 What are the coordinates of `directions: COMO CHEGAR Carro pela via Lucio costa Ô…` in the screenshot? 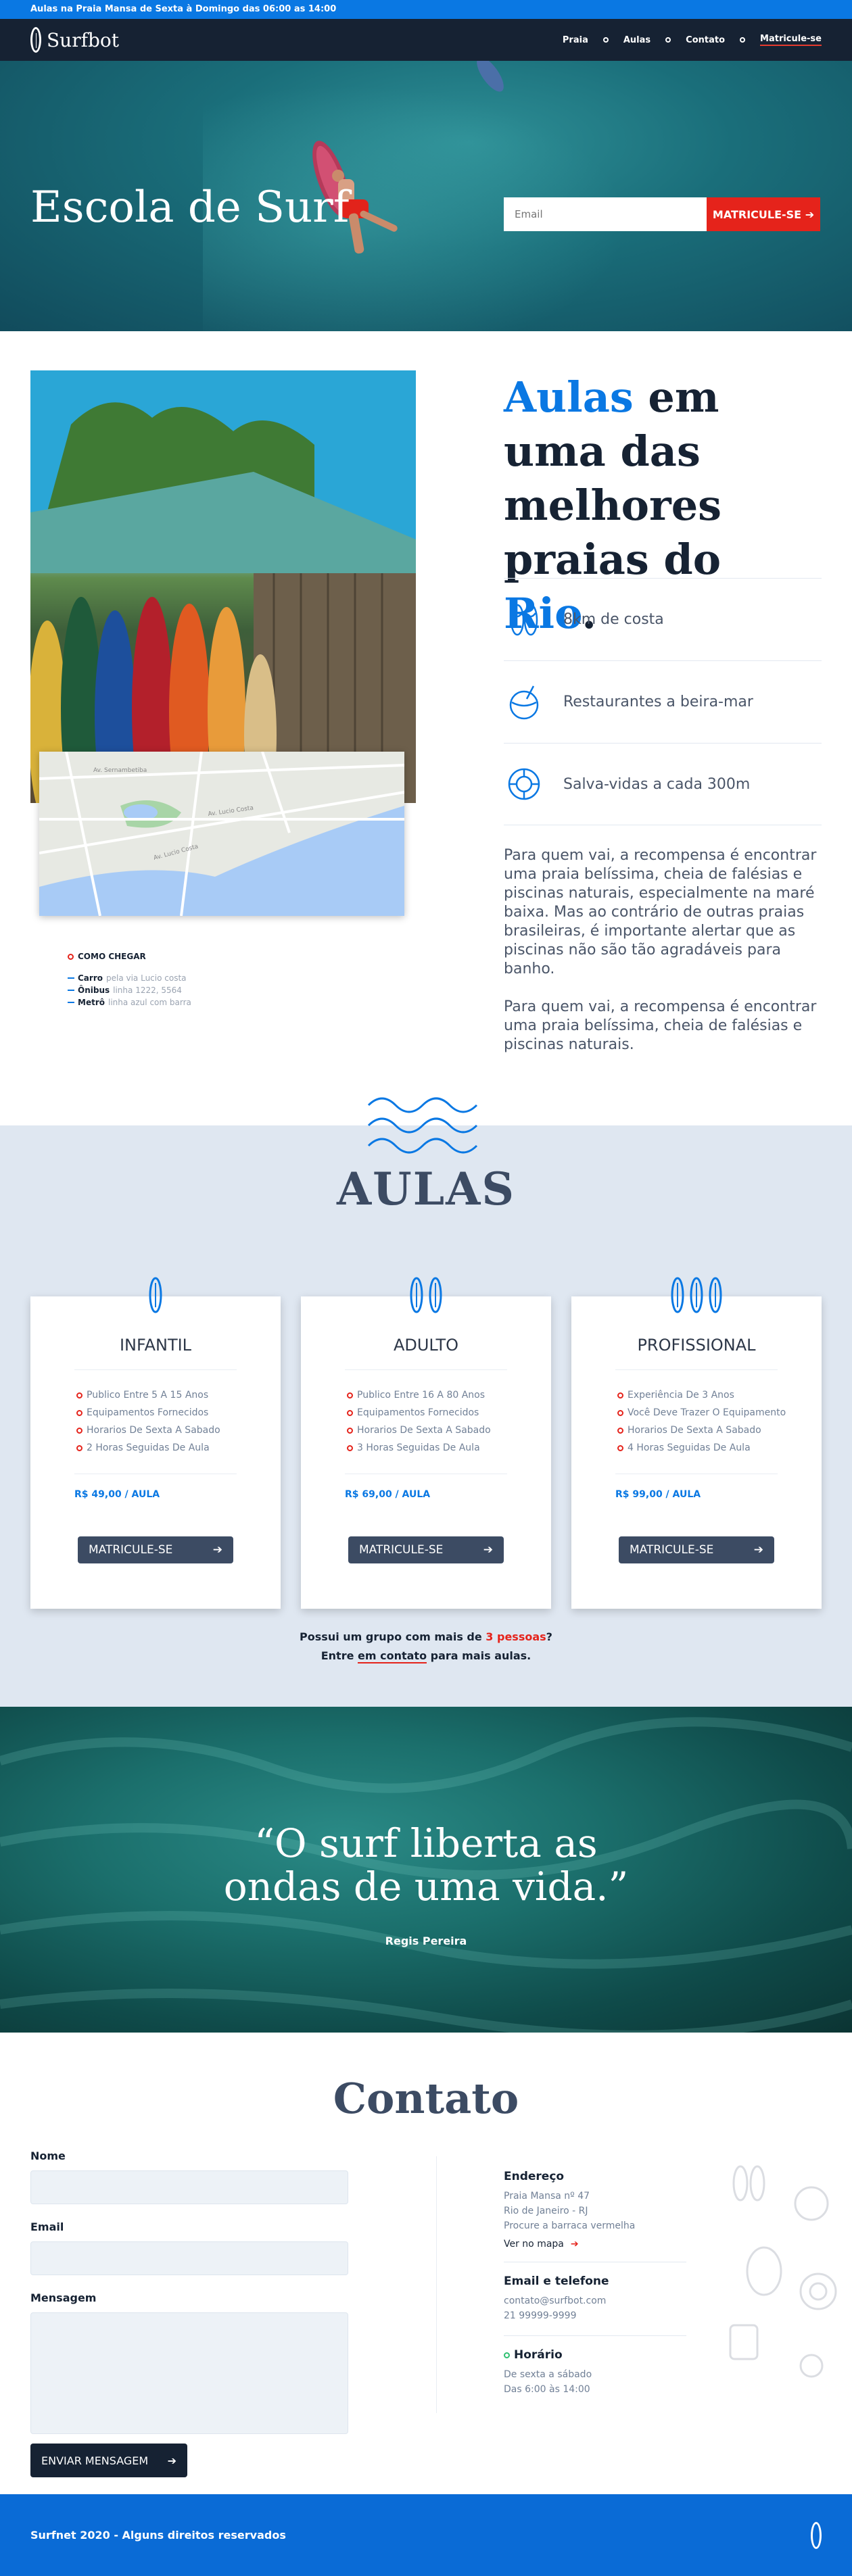 It's located at (130, 981).